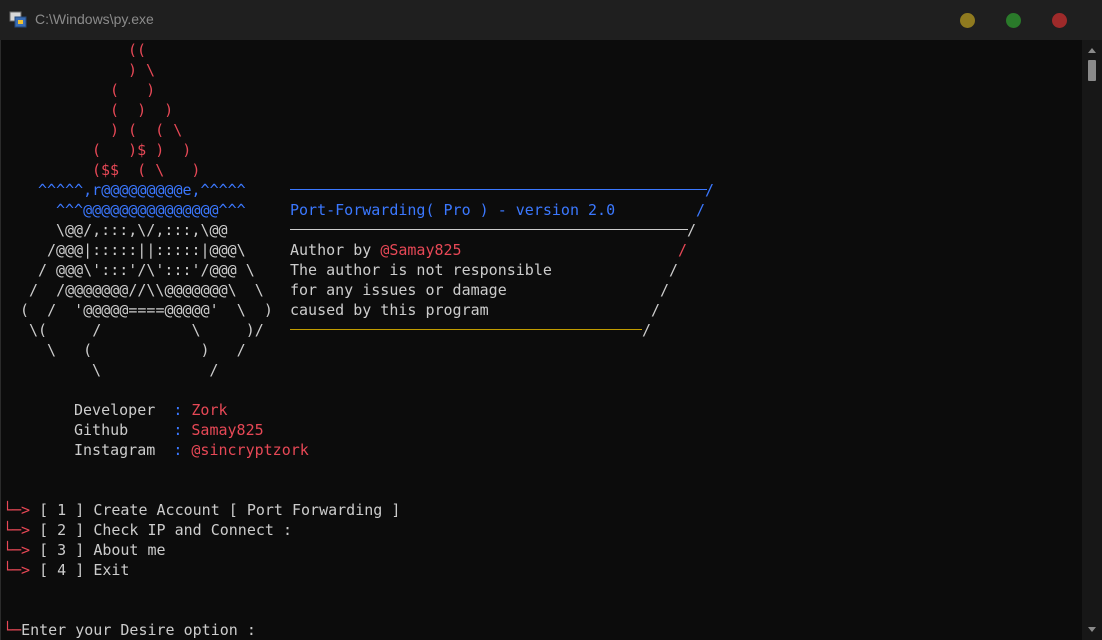 The height and width of the screenshot is (640, 1102). I want to click on info-developer: Developer : Zork, so click(151, 410).